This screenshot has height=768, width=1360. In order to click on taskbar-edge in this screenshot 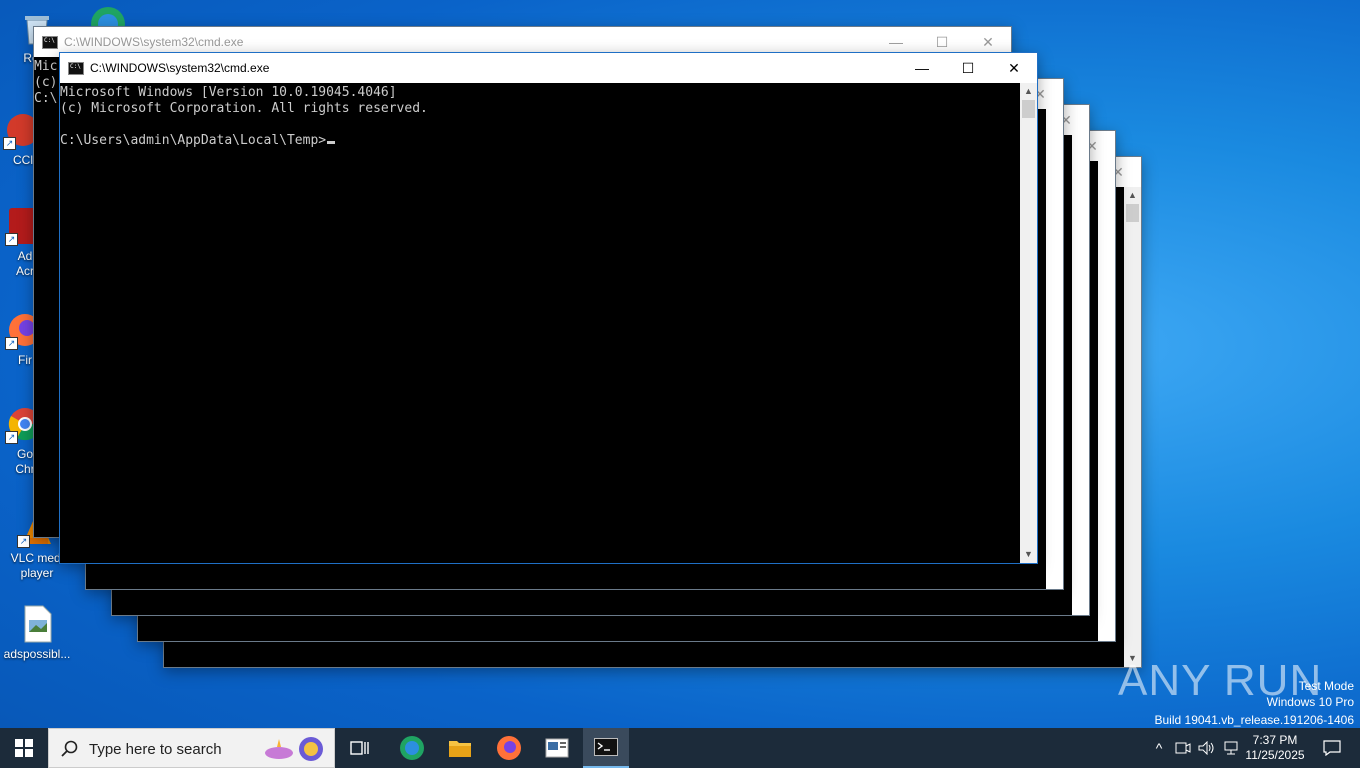, I will do `click(412, 748)`.